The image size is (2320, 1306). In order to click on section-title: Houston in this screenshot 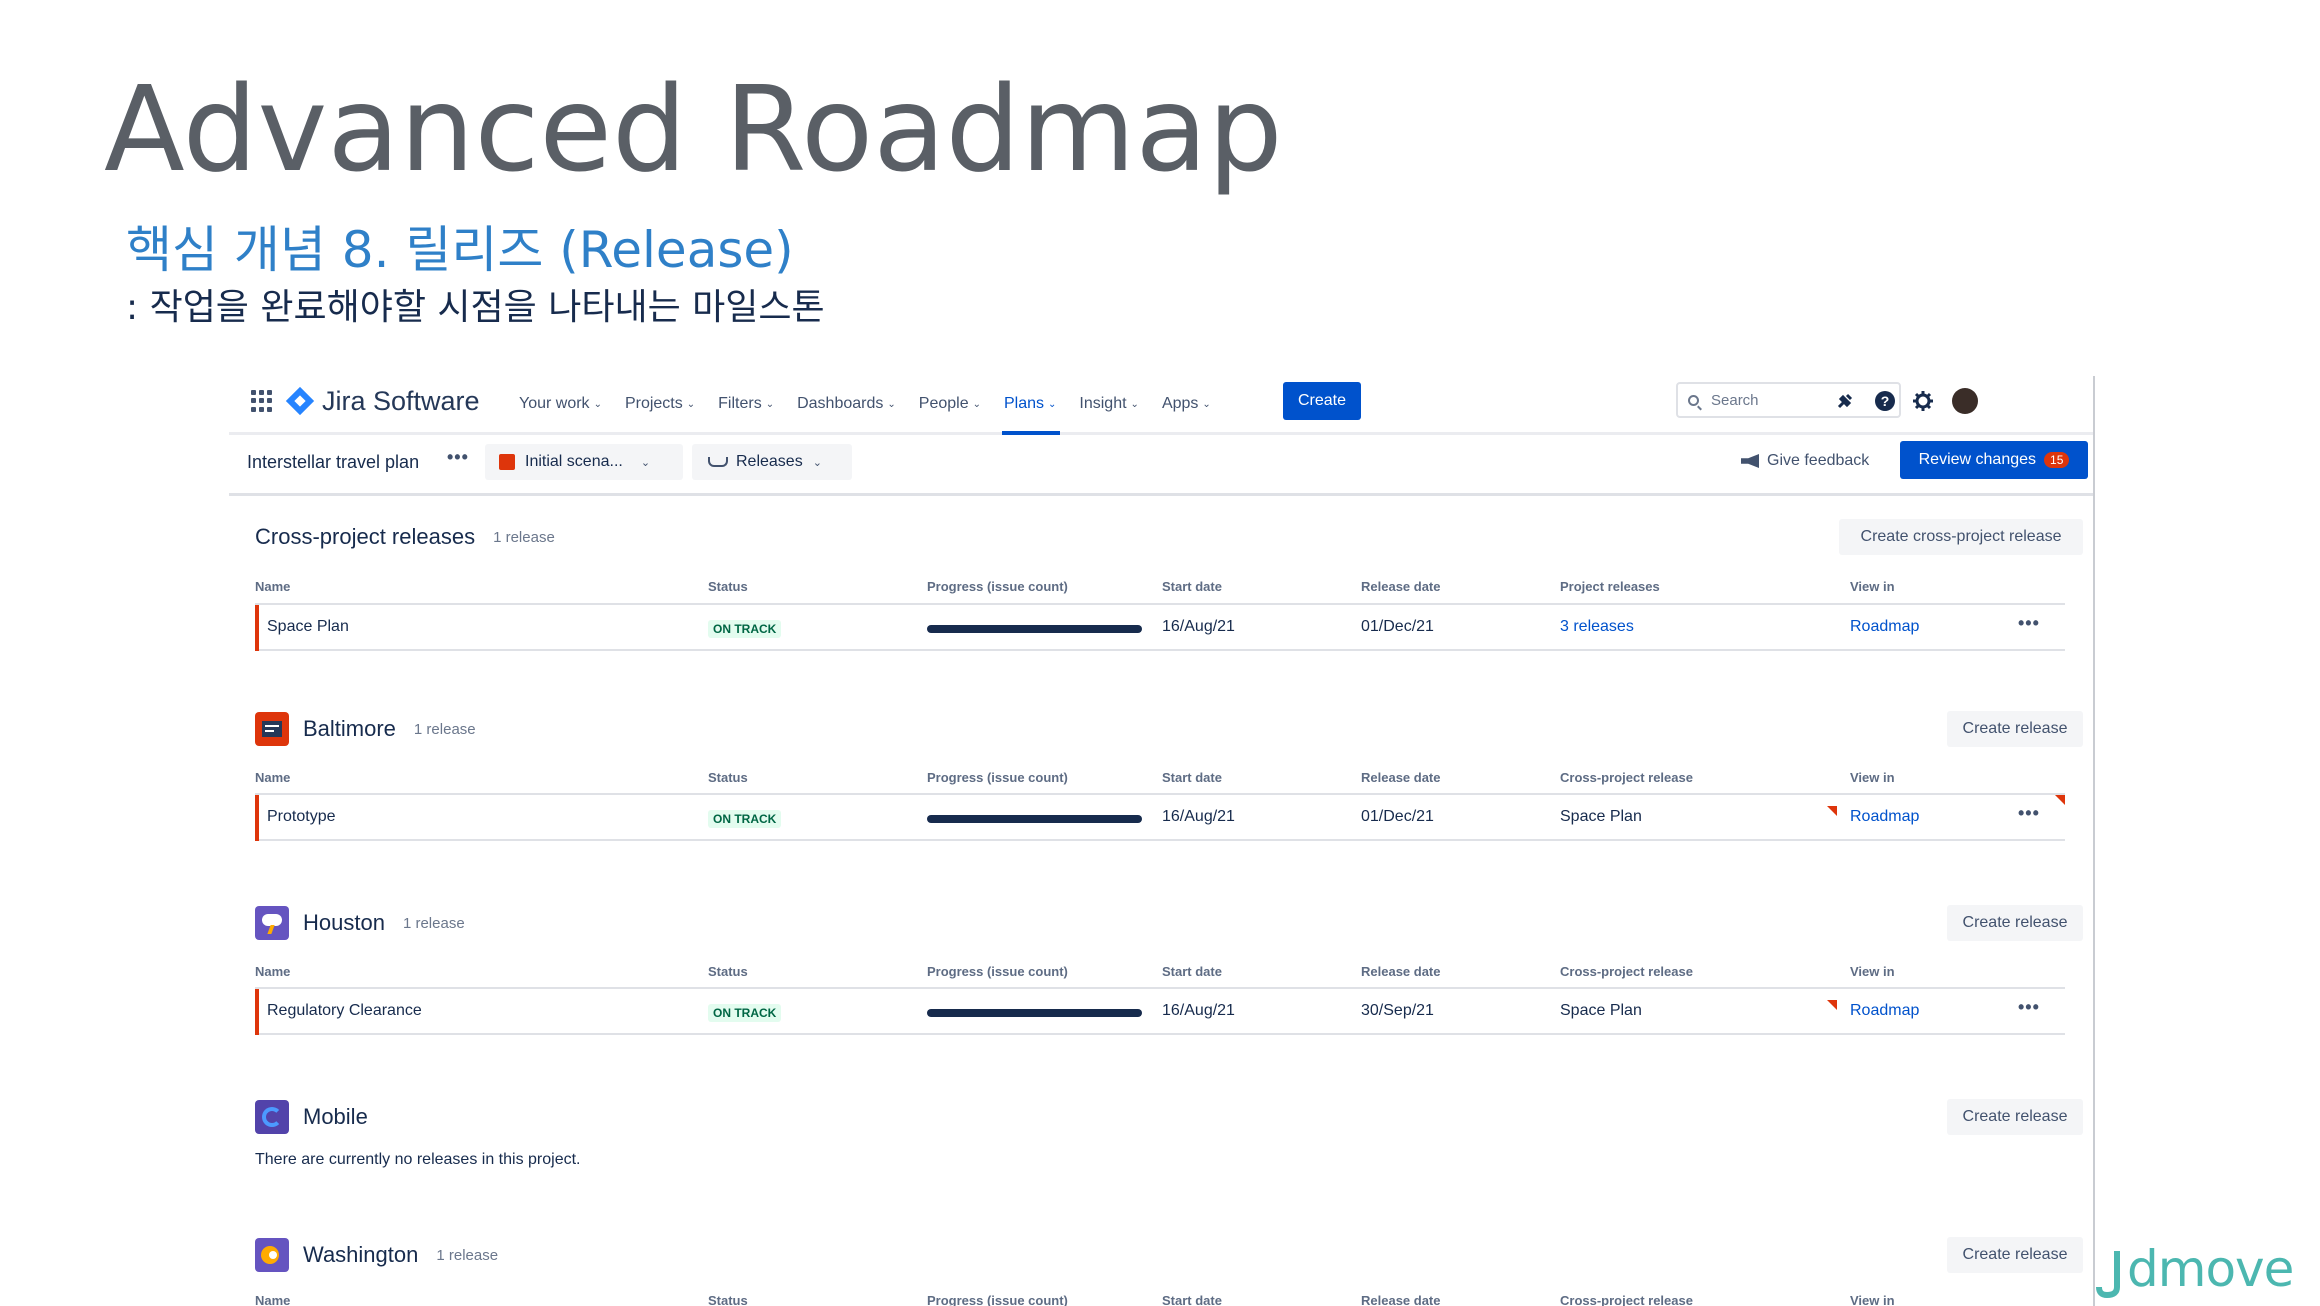, I will do `click(344, 922)`.